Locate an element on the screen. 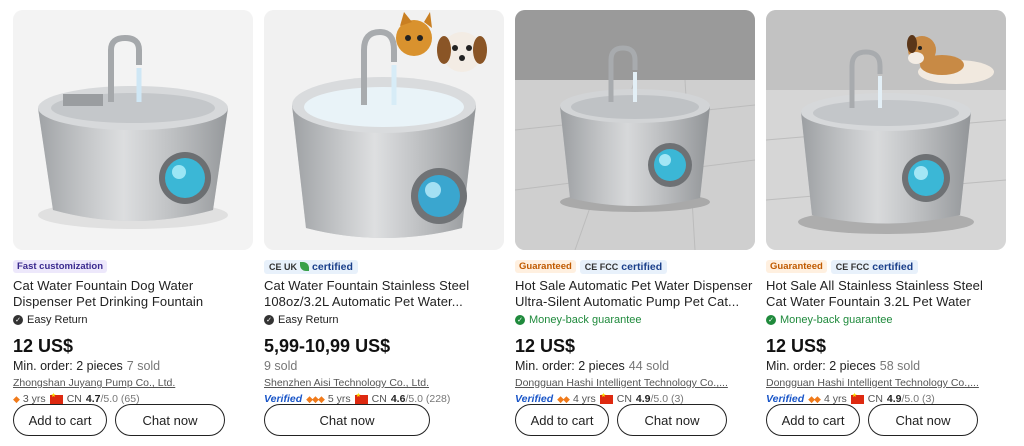 The height and width of the screenshot is (446, 1024). water-fountain-image is located at coordinates (133, 130).